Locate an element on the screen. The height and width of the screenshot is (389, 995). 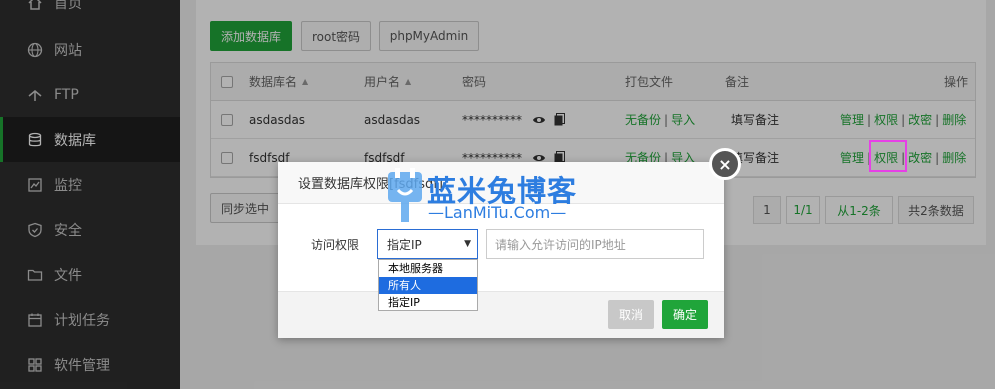
access-select-value: 指定IP is located at coordinates (404, 244).